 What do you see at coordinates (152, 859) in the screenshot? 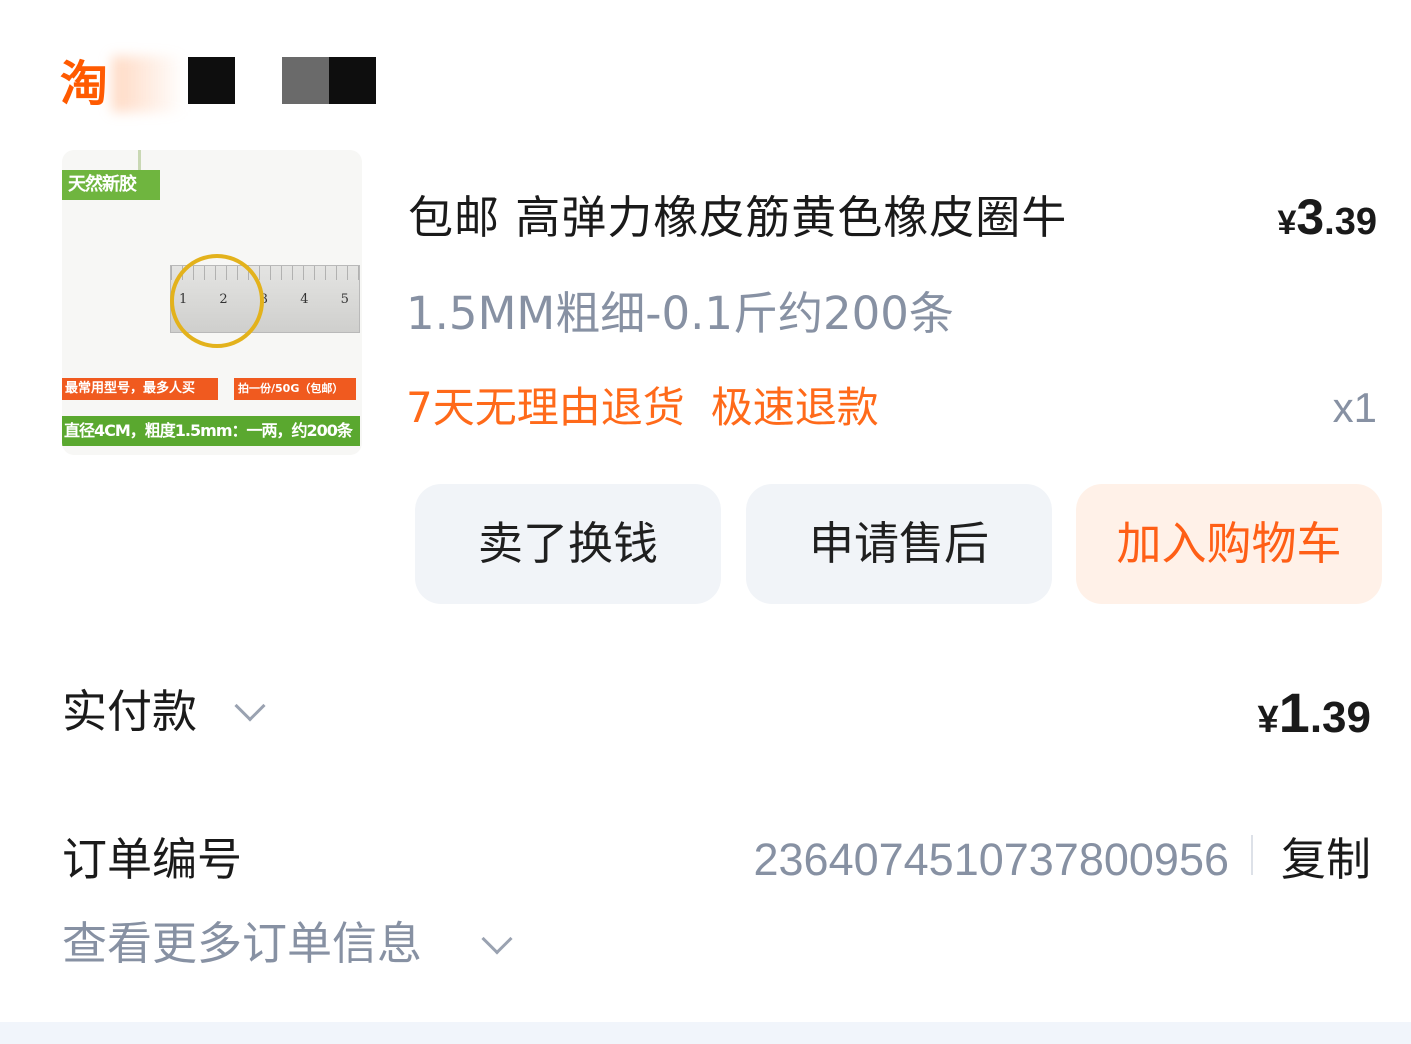
I see `order-number-label: 订单编号` at bounding box center [152, 859].